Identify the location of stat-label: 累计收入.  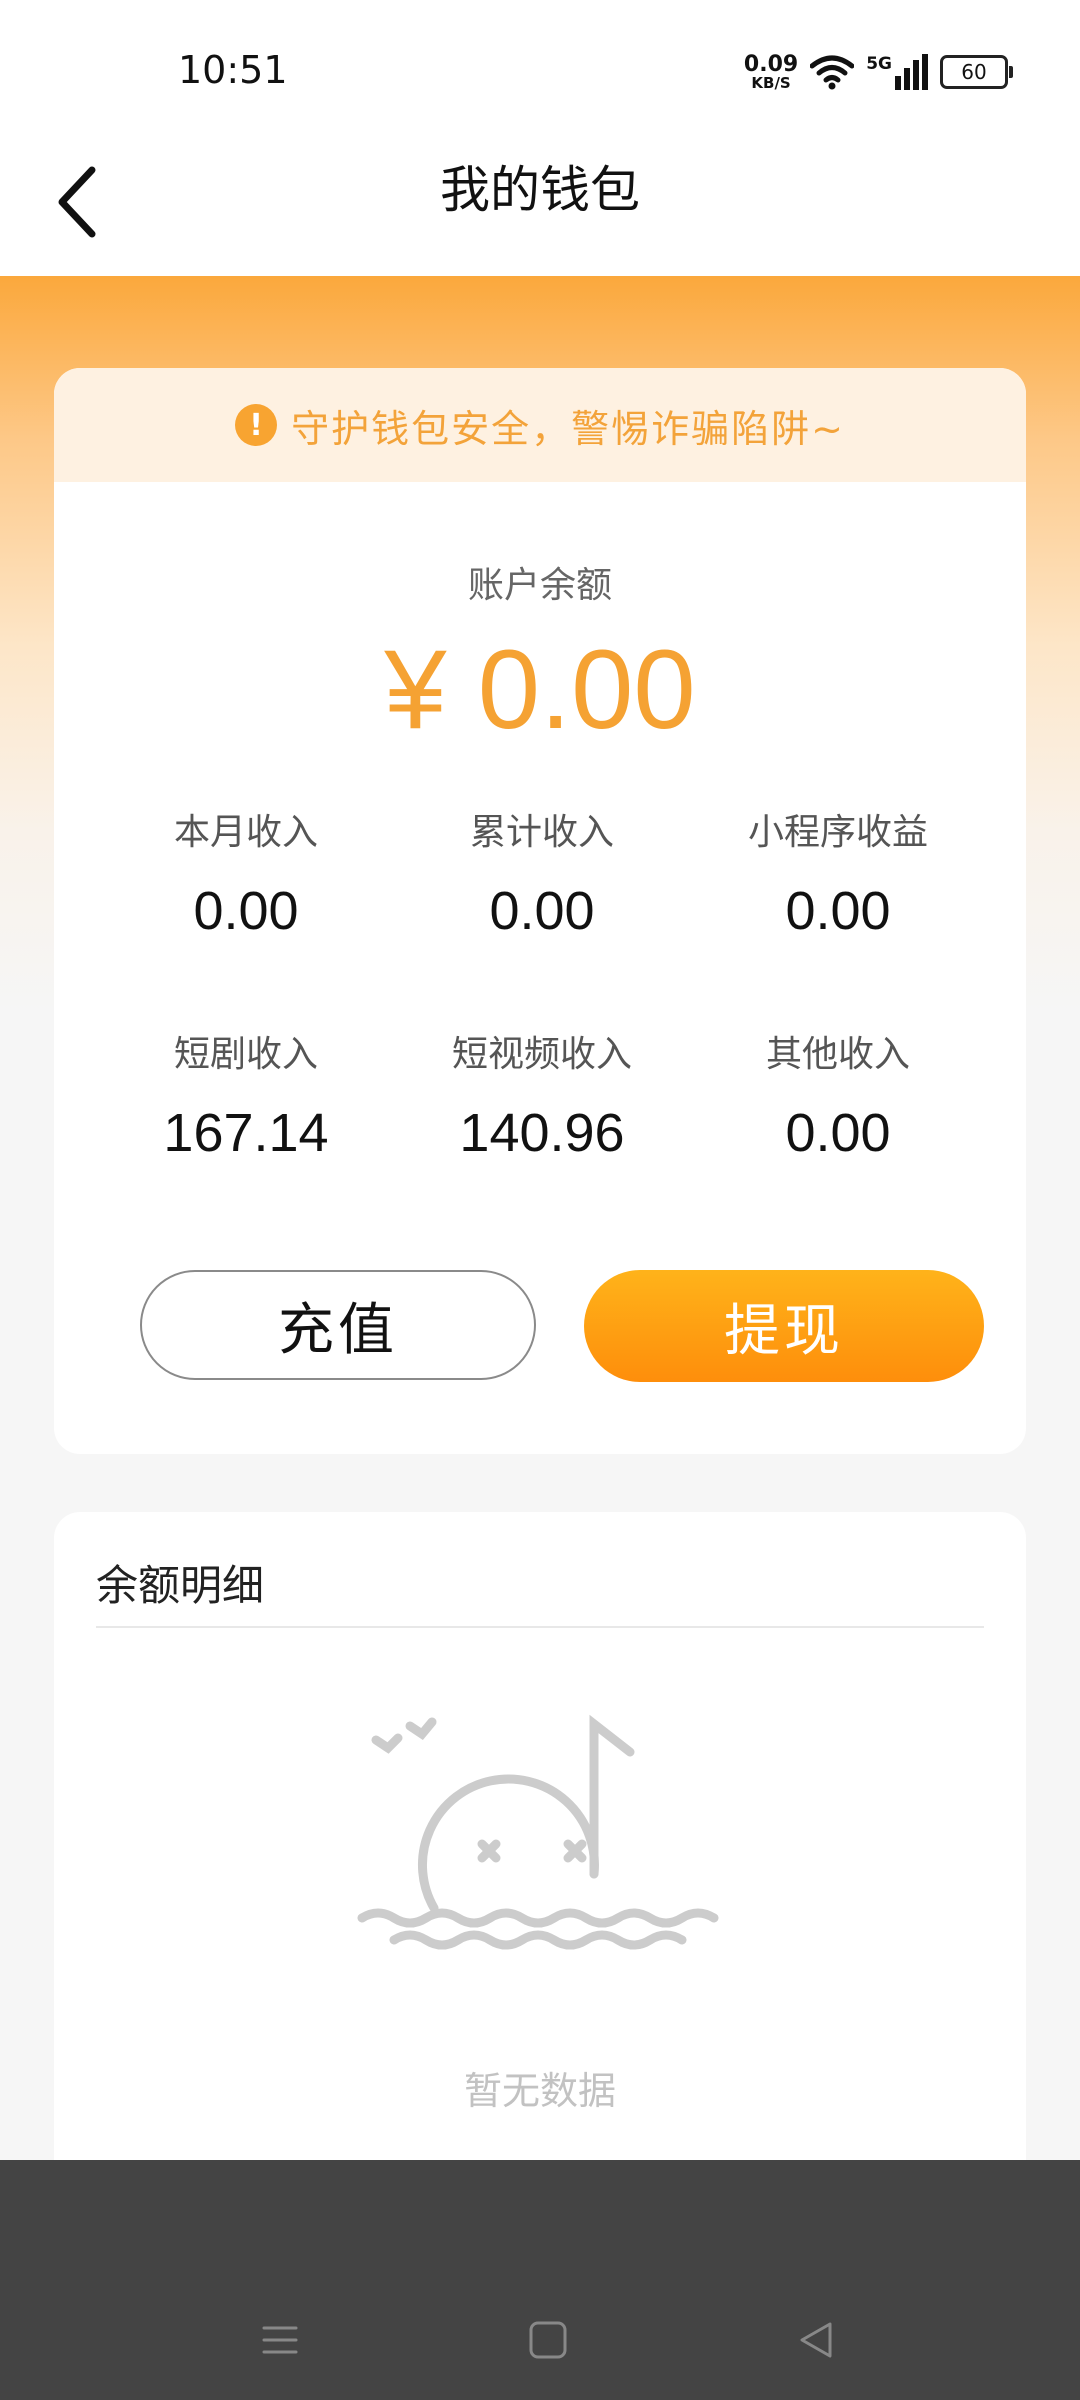
(541, 832).